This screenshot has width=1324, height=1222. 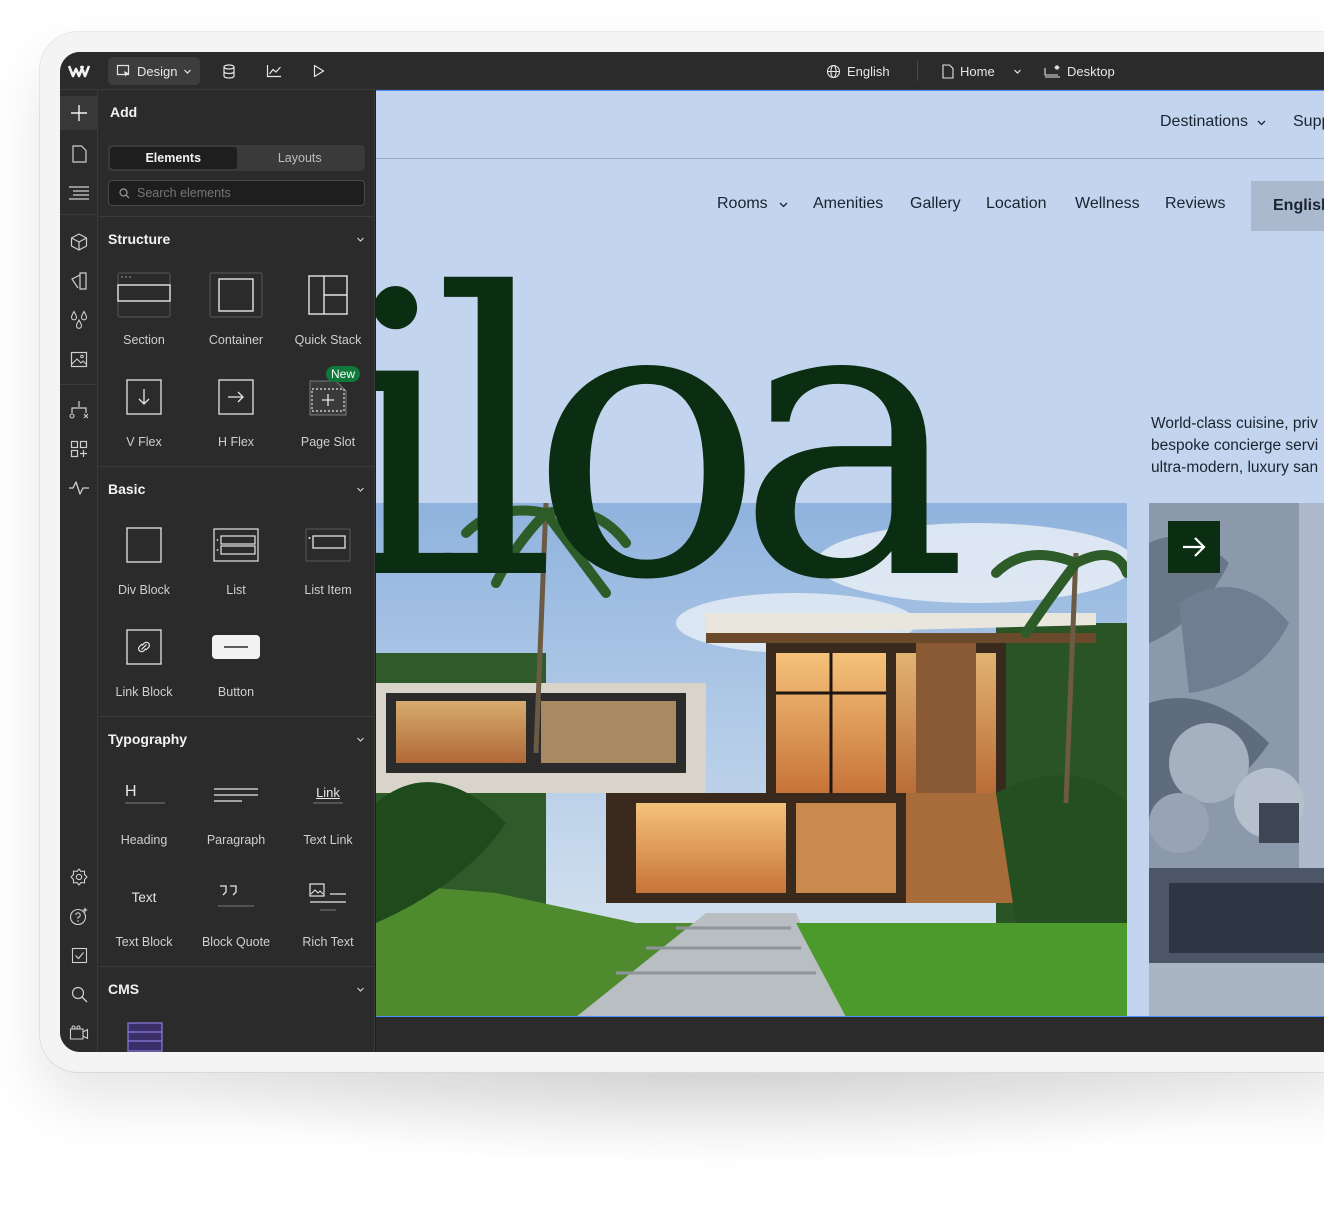 What do you see at coordinates (131, 791) in the screenshot?
I see `heading-glyph: H` at bounding box center [131, 791].